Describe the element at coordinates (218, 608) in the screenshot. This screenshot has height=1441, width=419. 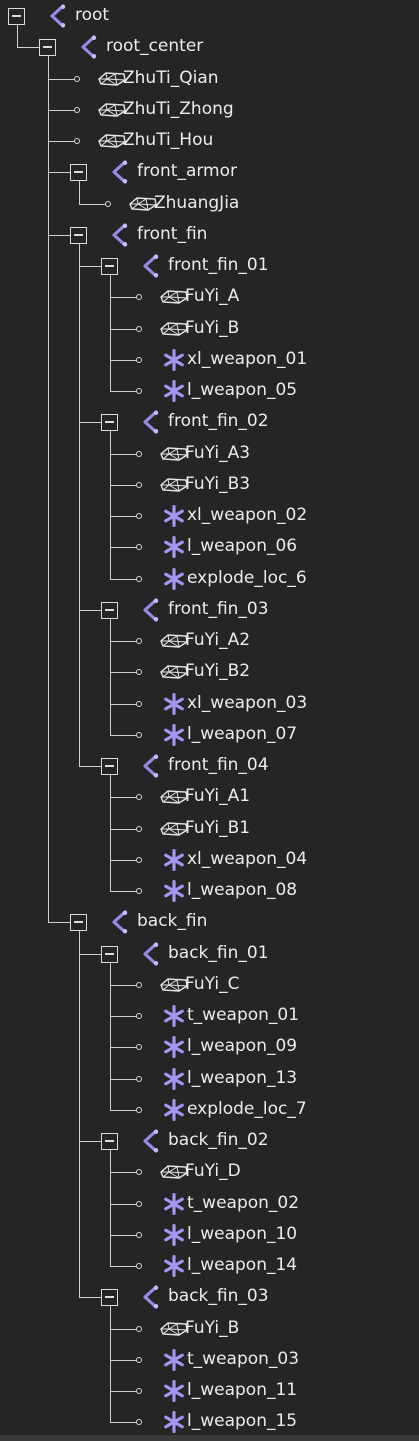
I see `tree-node-label: front_fin_03` at that location.